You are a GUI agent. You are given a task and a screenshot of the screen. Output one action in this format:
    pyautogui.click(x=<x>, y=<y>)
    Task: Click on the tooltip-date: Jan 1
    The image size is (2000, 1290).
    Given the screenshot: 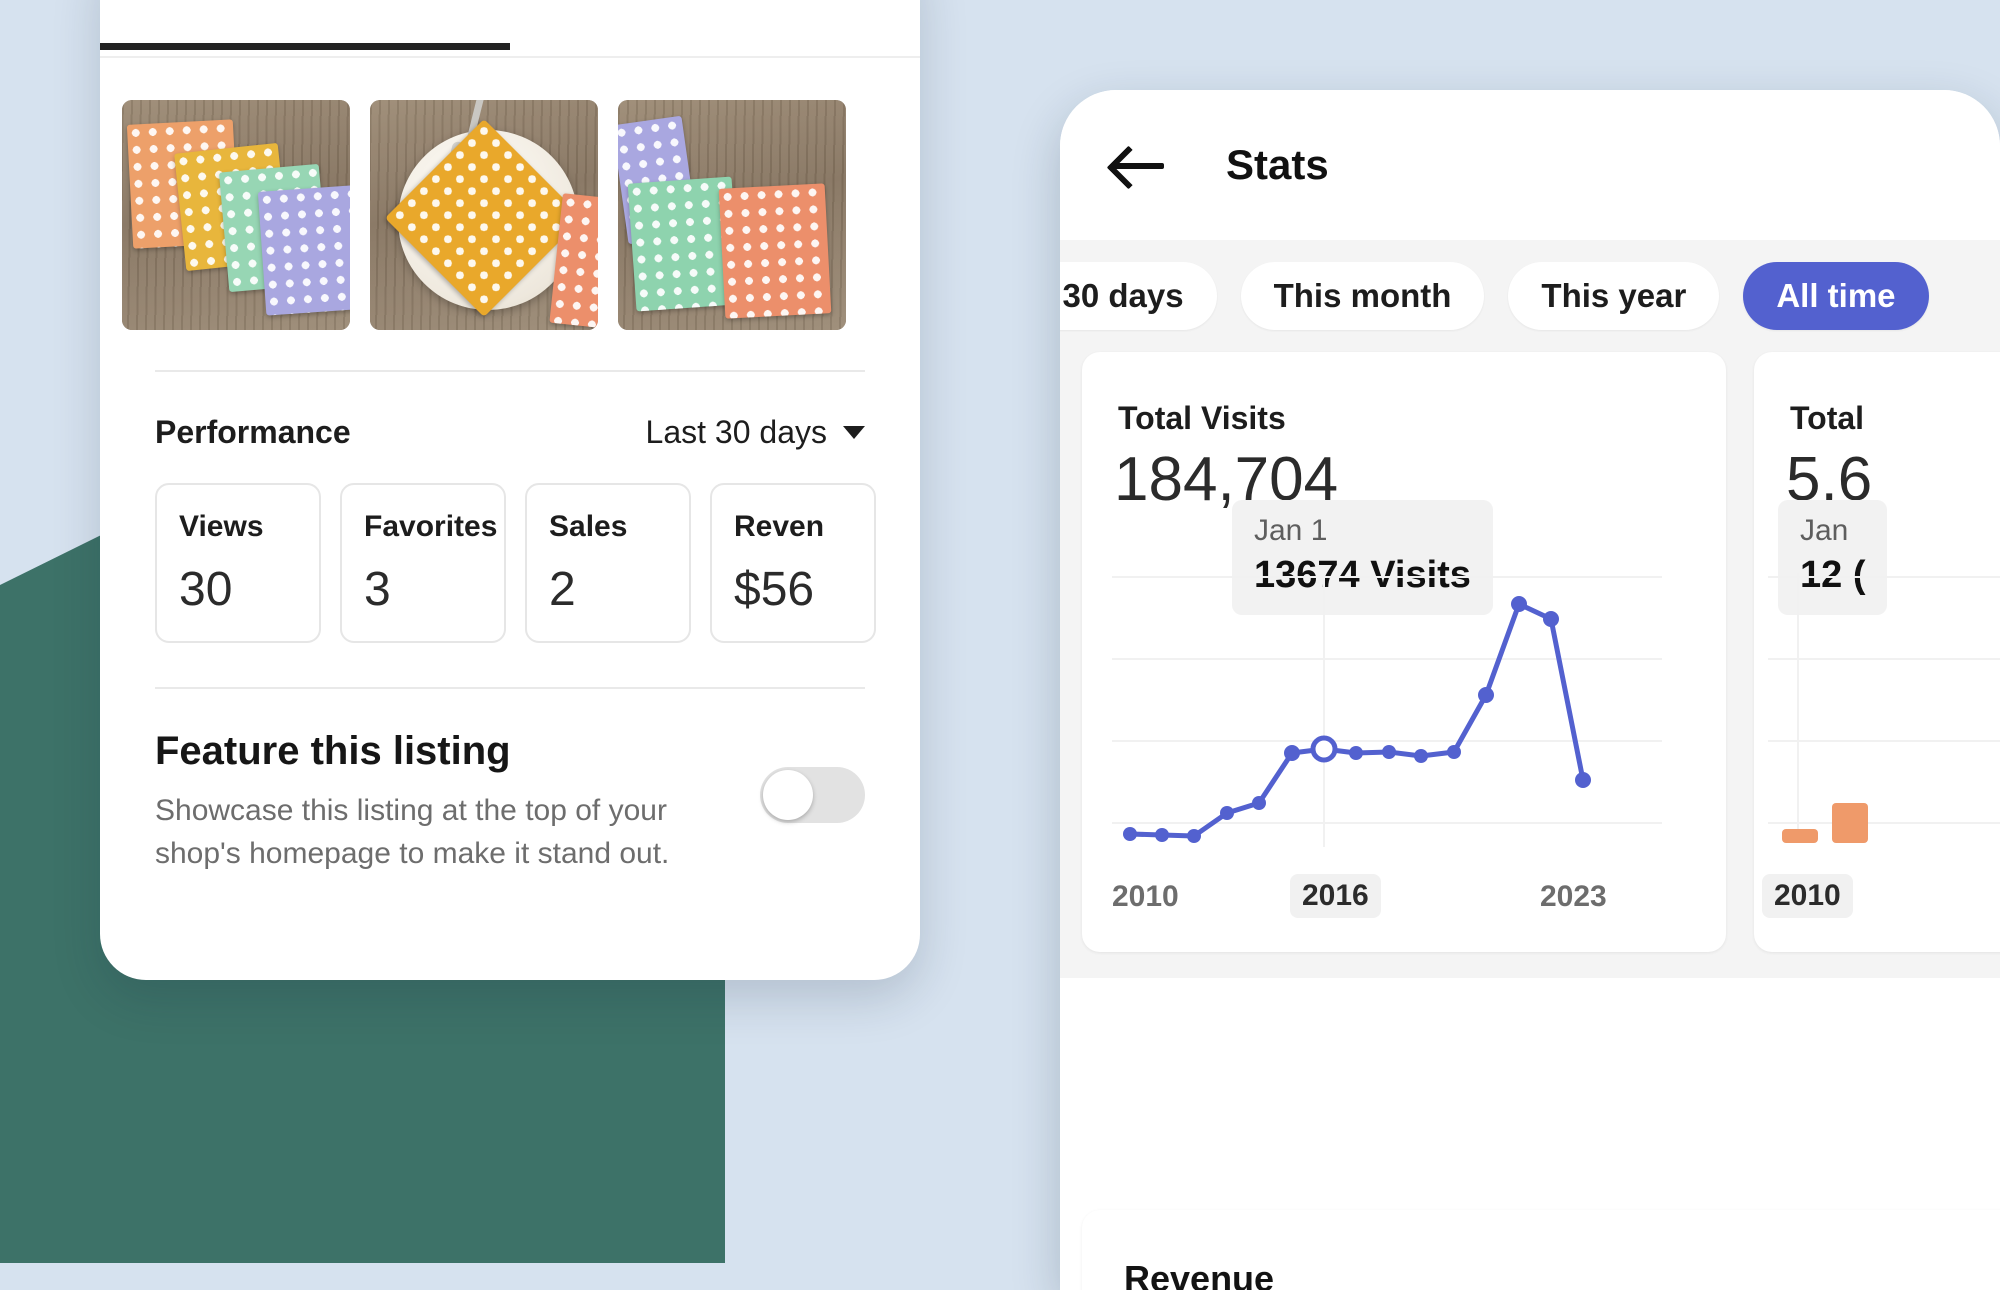 What is the action you would take?
    pyautogui.click(x=1291, y=530)
    